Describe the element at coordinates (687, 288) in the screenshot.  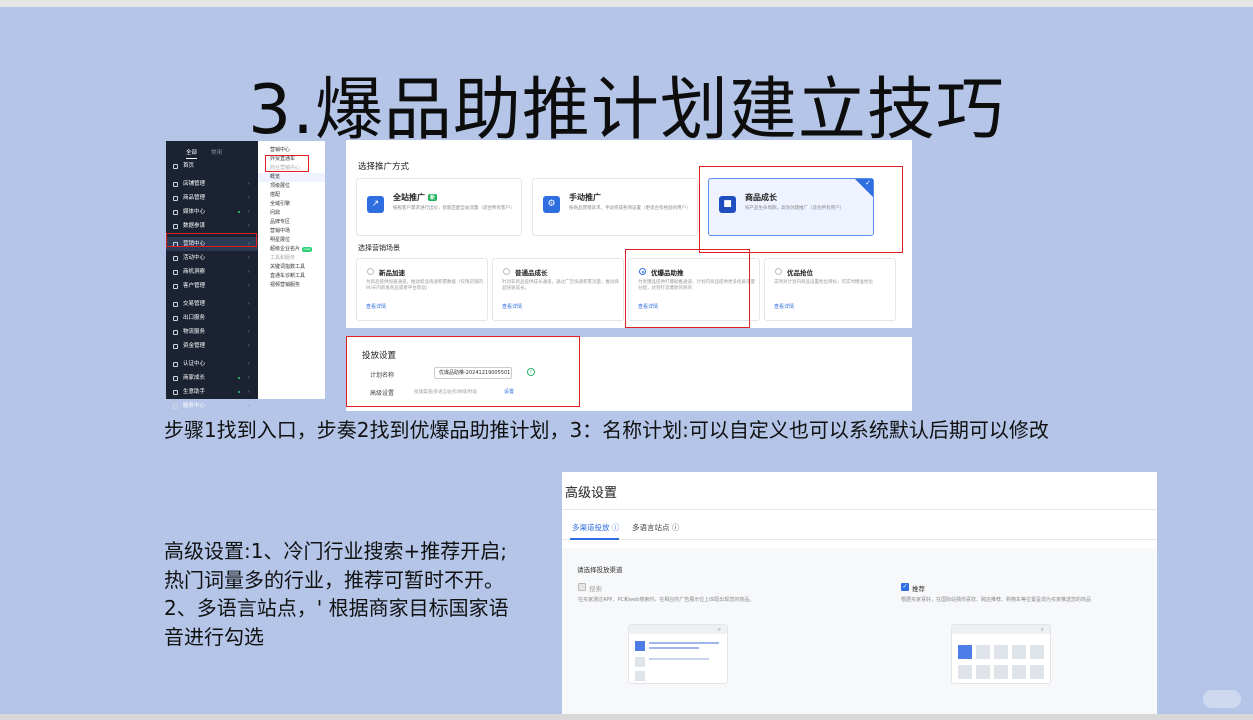
I see `highlight-boost-scene` at that location.